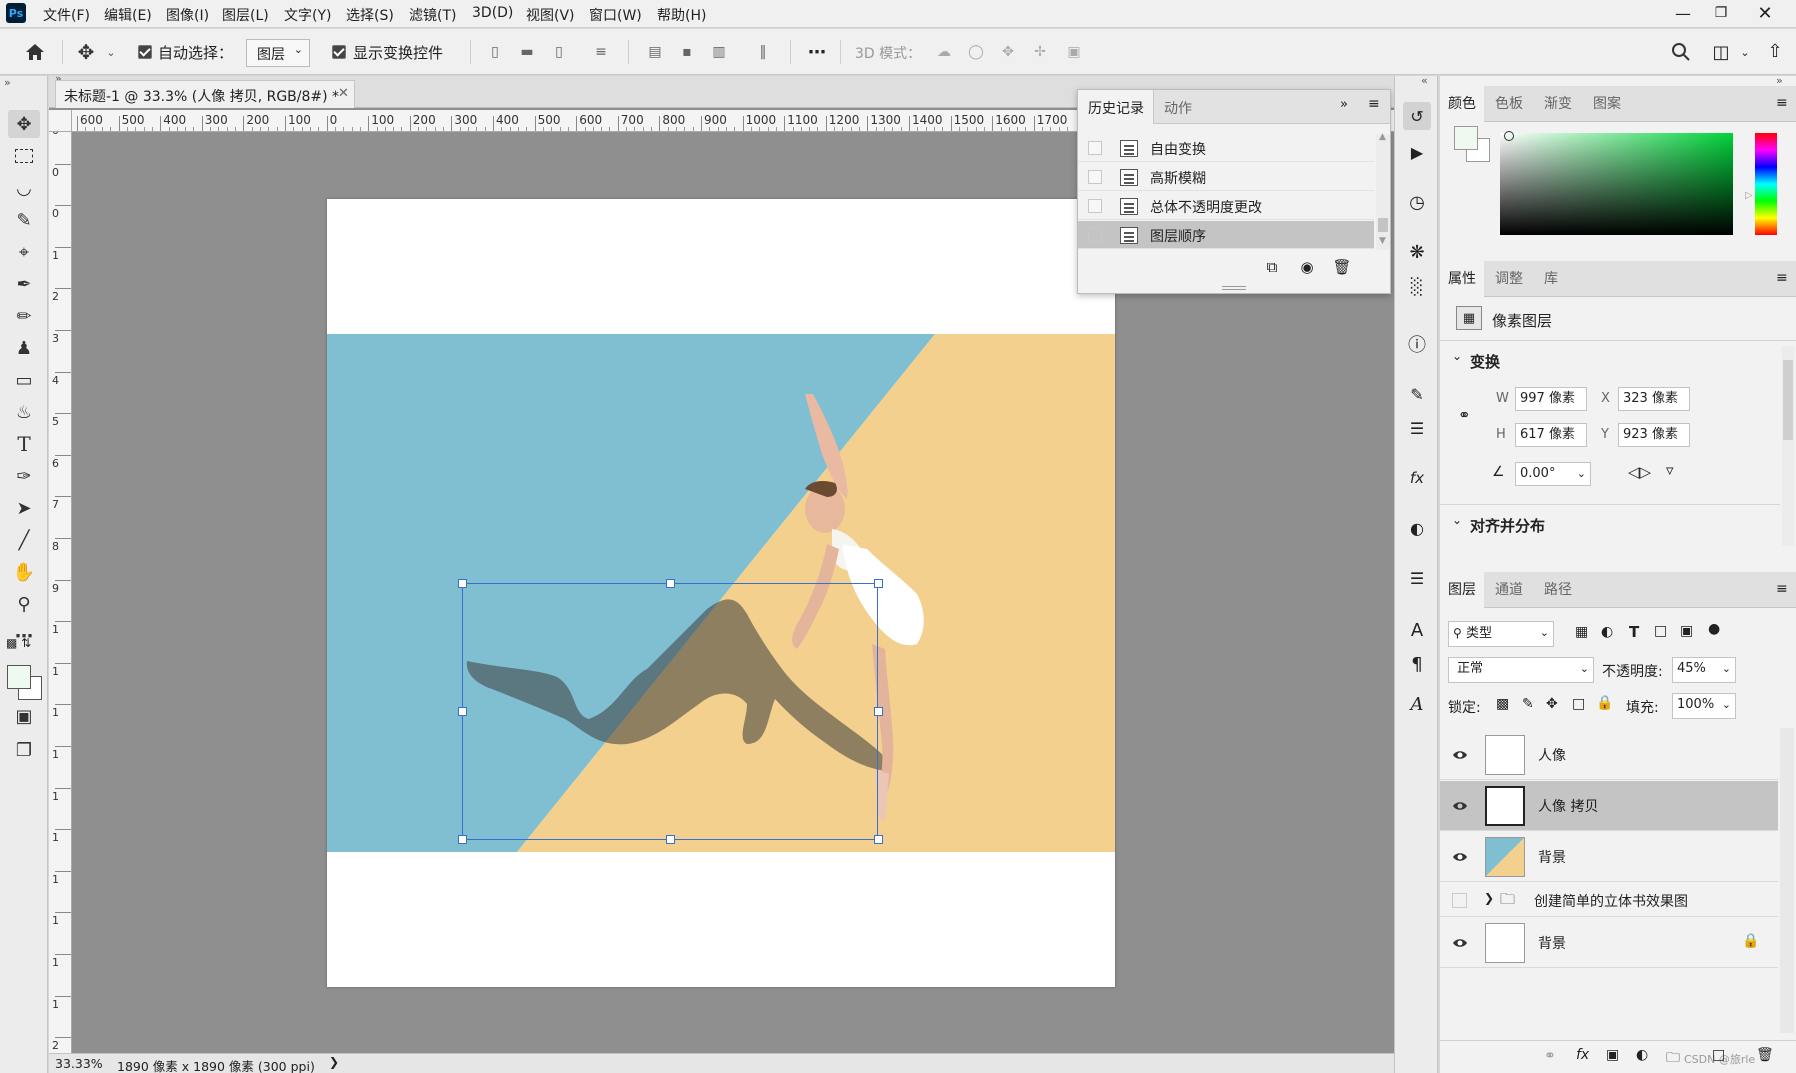 This screenshot has width=1796, height=1073. Describe the element at coordinates (79, 1063) in the screenshot. I see `zoom-level: 33.33%` at that location.